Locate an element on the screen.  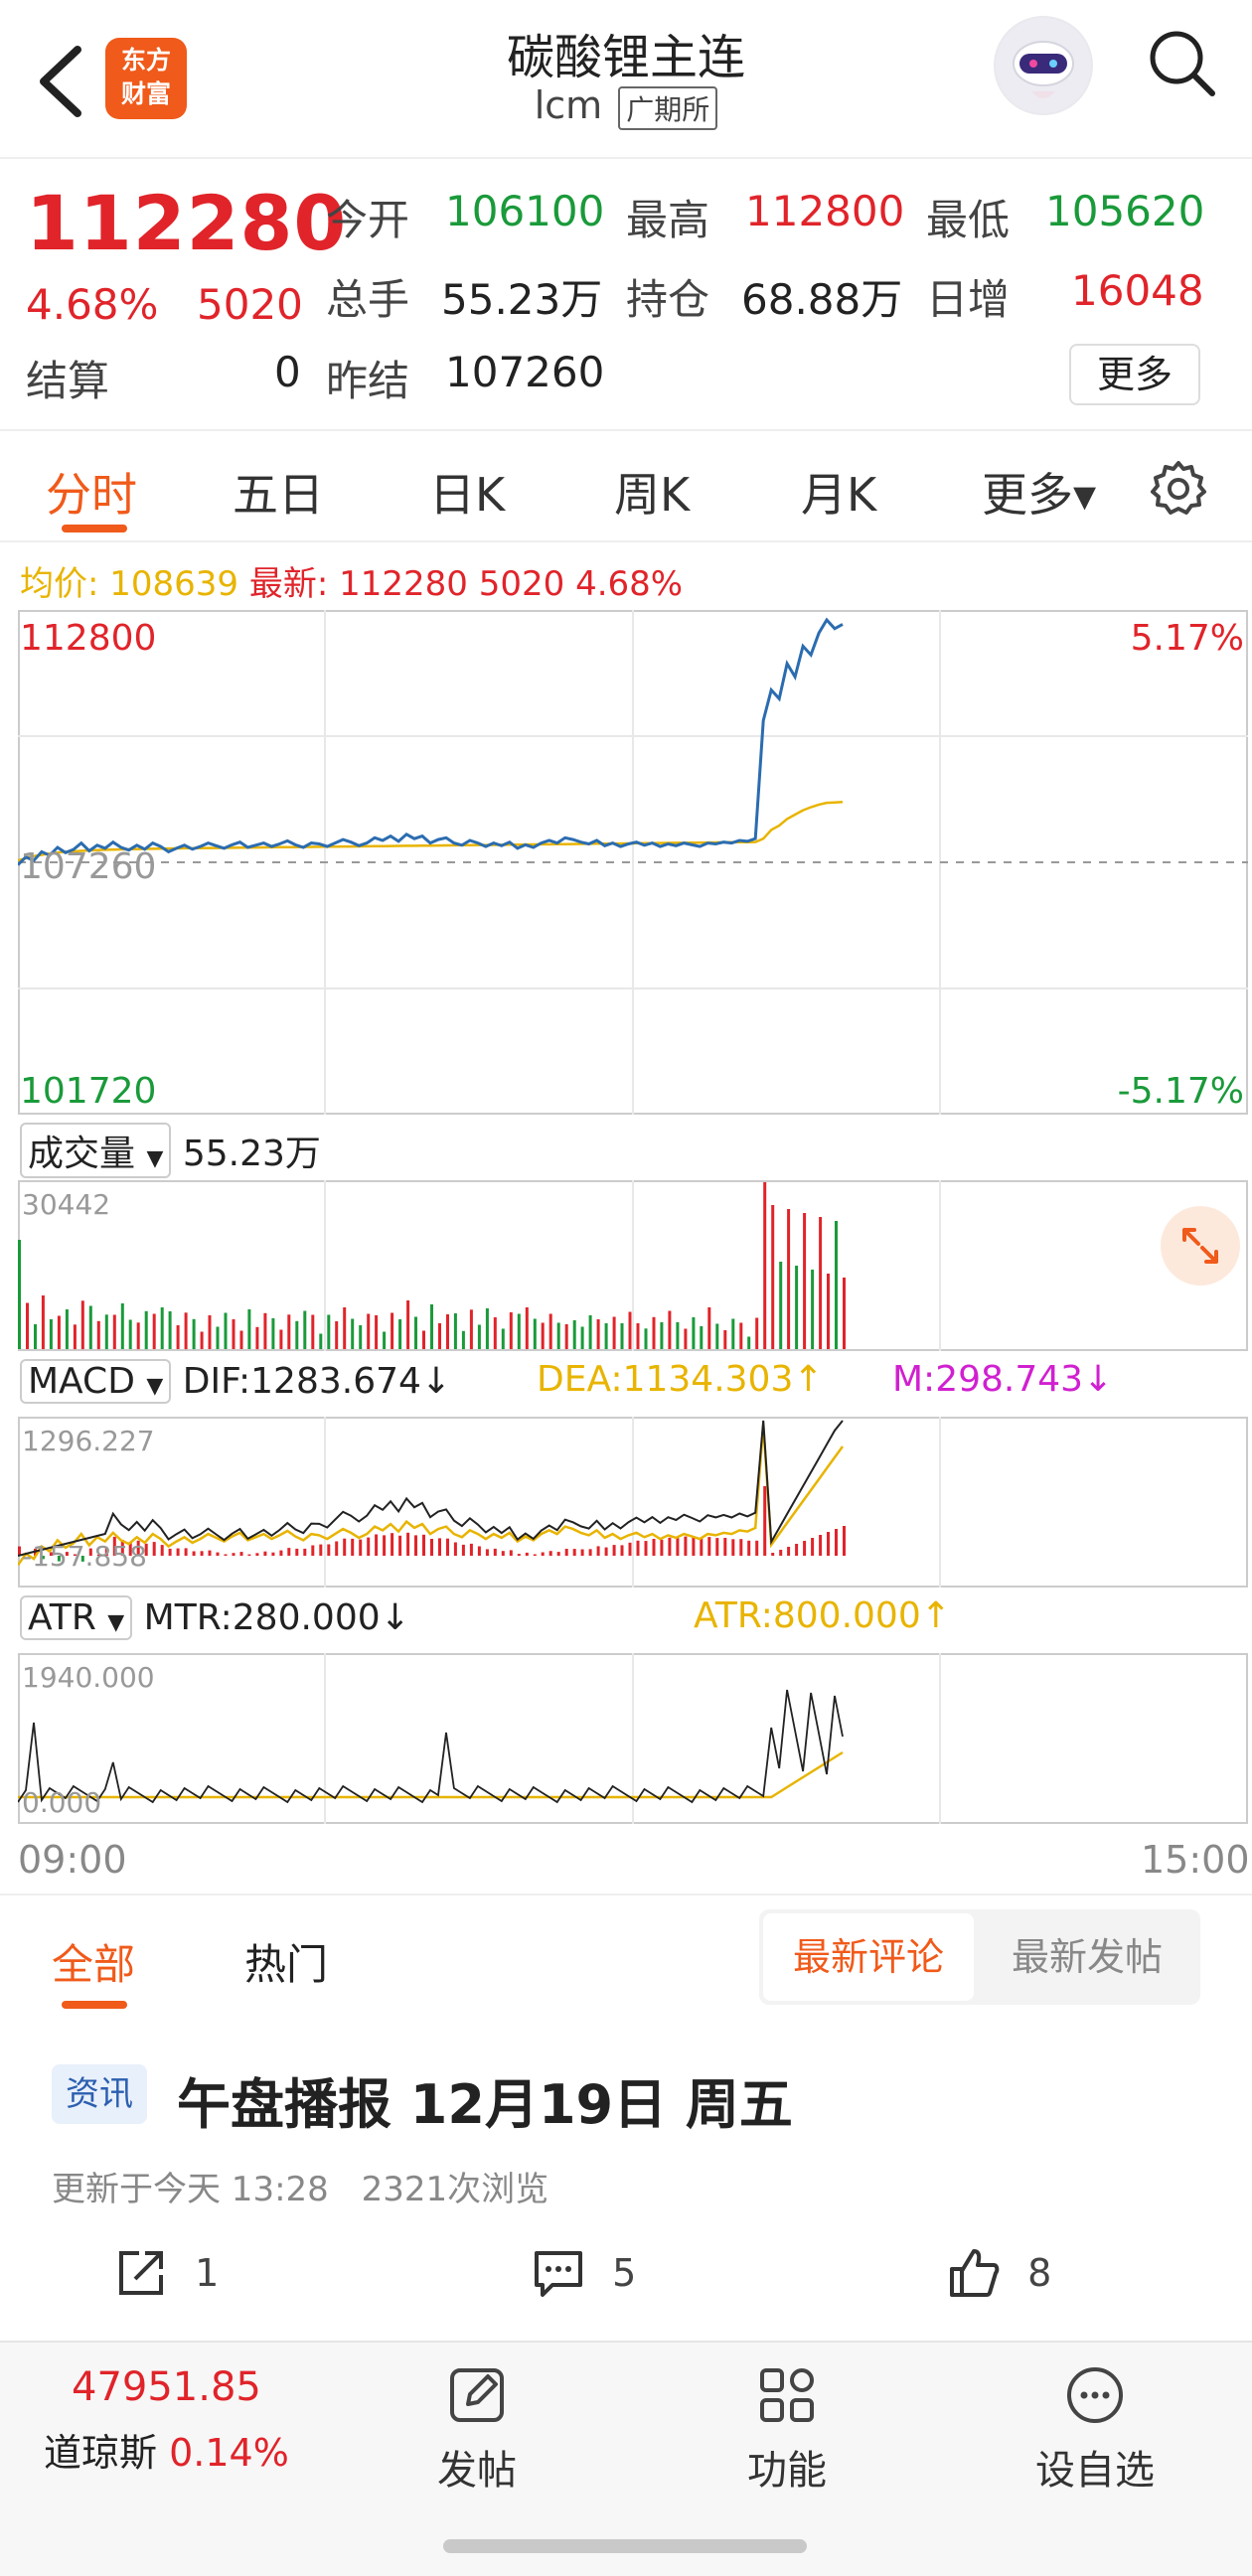
macd-chart: 1296.227 -157.858 is located at coordinates (633, 1502).